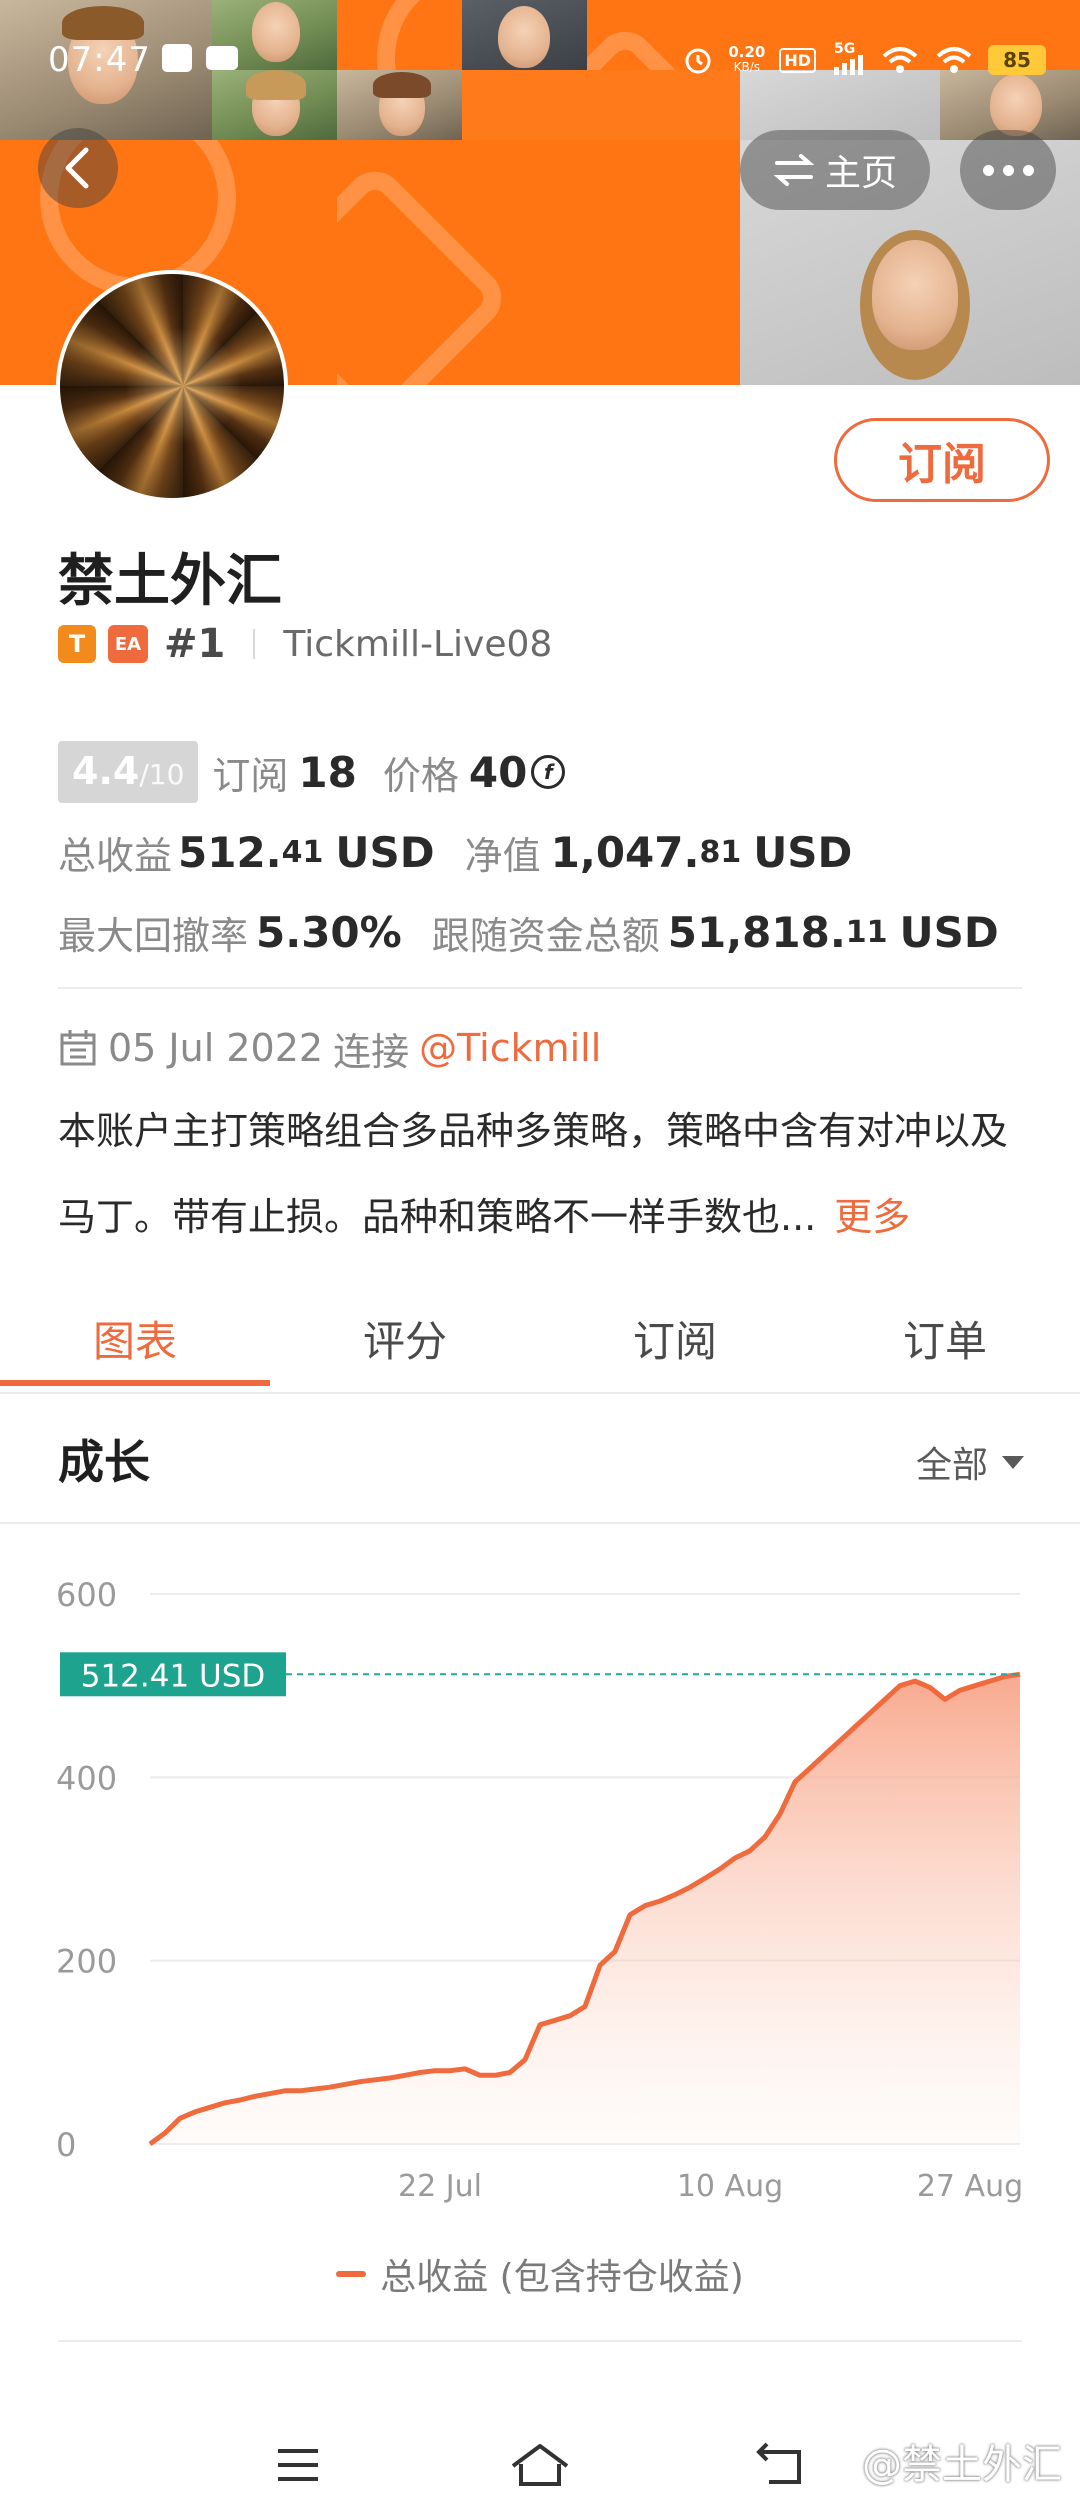 Image resolution: width=1080 pixels, height=2520 pixels. I want to click on y-tick-label: 200, so click(86, 1962).